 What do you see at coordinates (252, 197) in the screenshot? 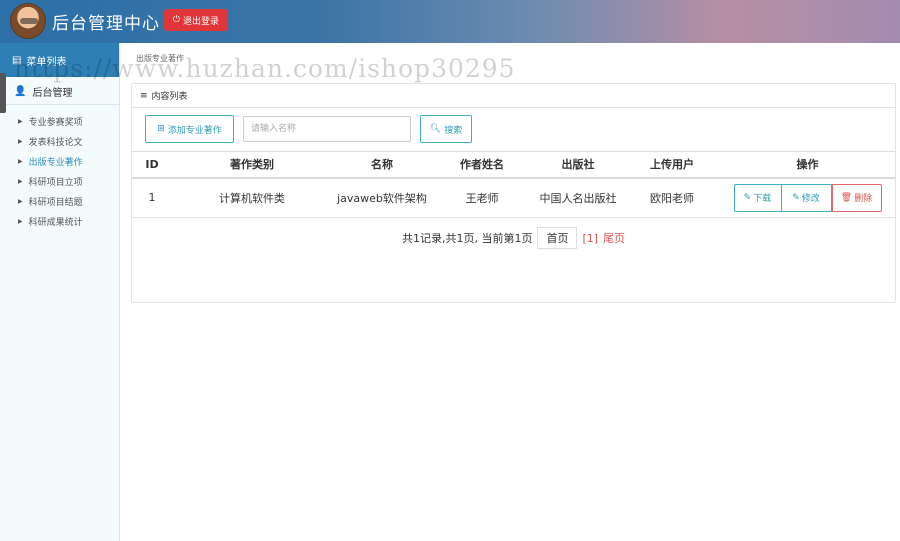
I see `cell-category: 计算机软件类` at bounding box center [252, 197].